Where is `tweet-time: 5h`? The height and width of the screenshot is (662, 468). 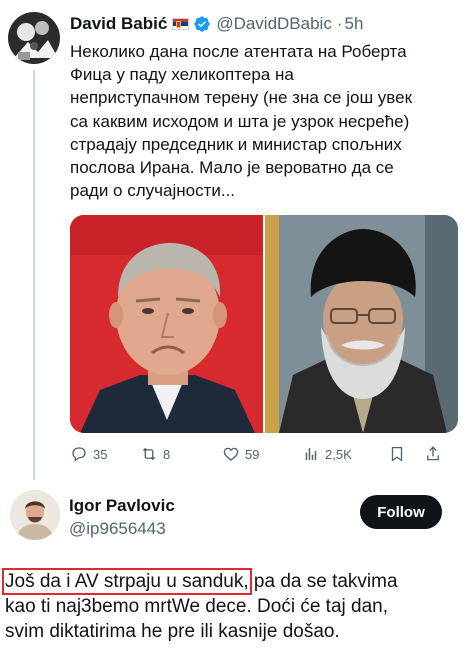
tweet-time: 5h is located at coordinates (354, 24).